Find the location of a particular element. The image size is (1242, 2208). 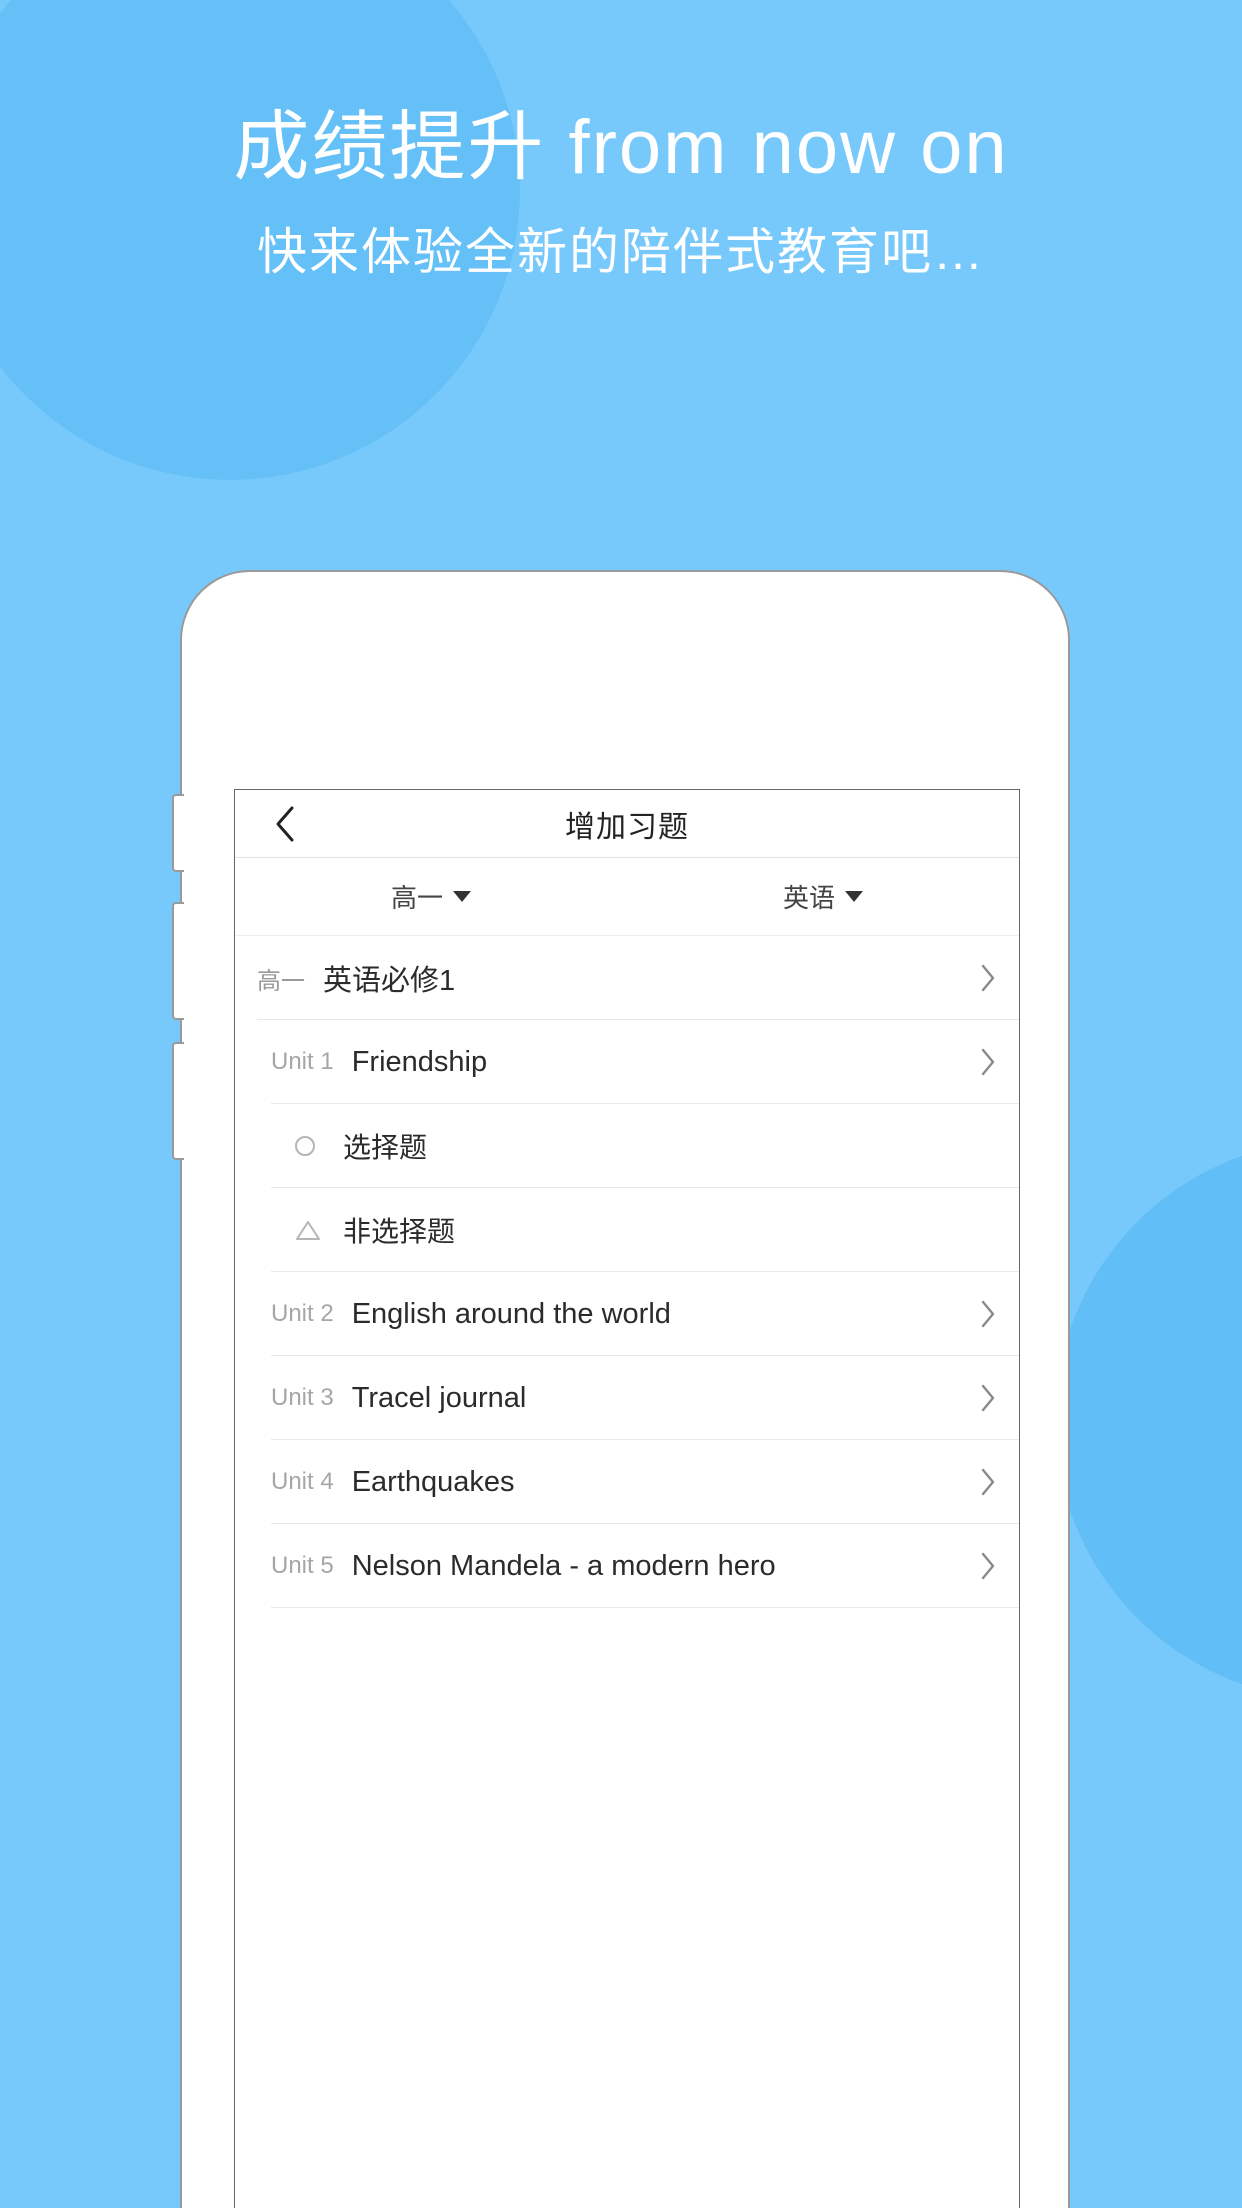

unit-title: Tracel journal is located at coordinates (439, 1397).